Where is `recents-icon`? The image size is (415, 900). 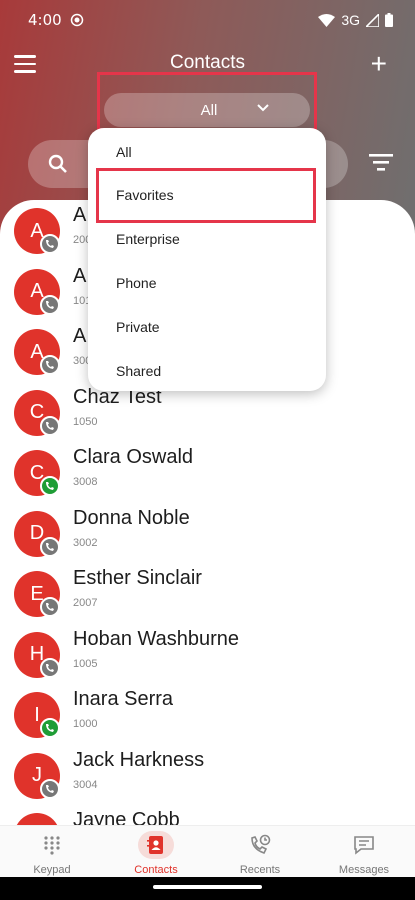
recents-icon is located at coordinates (260, 845).